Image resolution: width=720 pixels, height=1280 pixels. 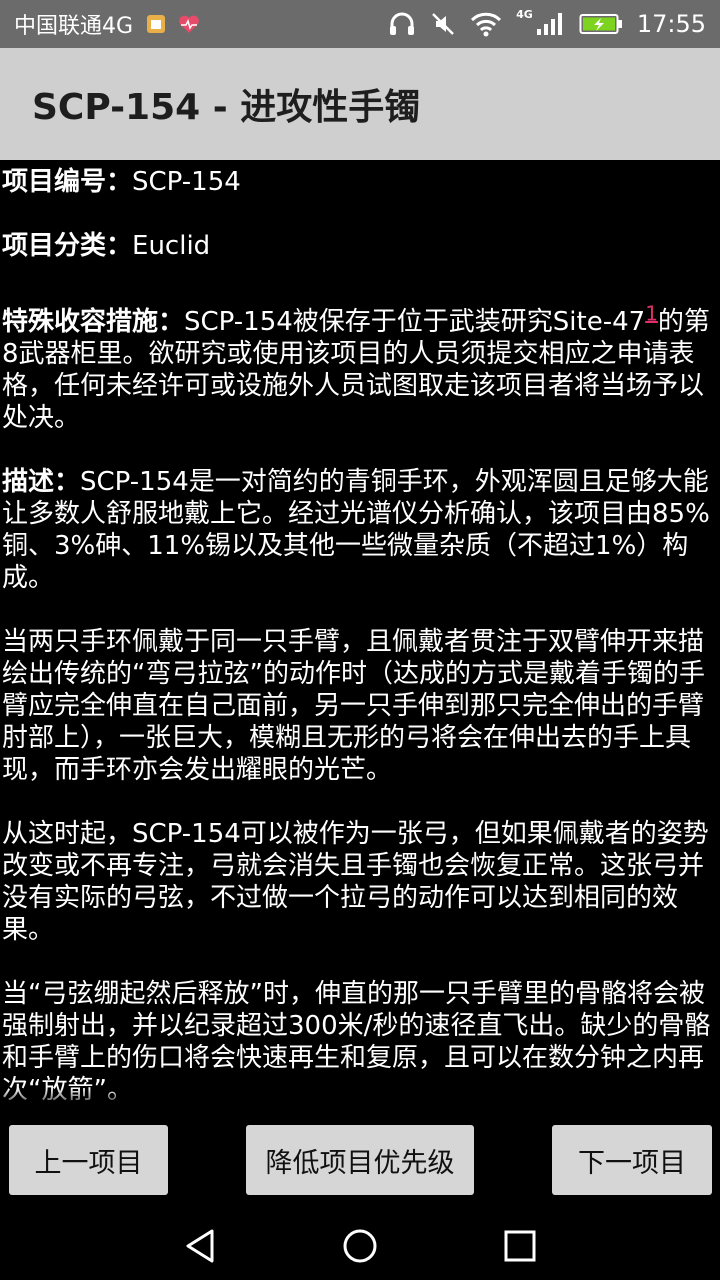 I want to click on next-item-button: 下一项目, so click(x=632, y=1160).